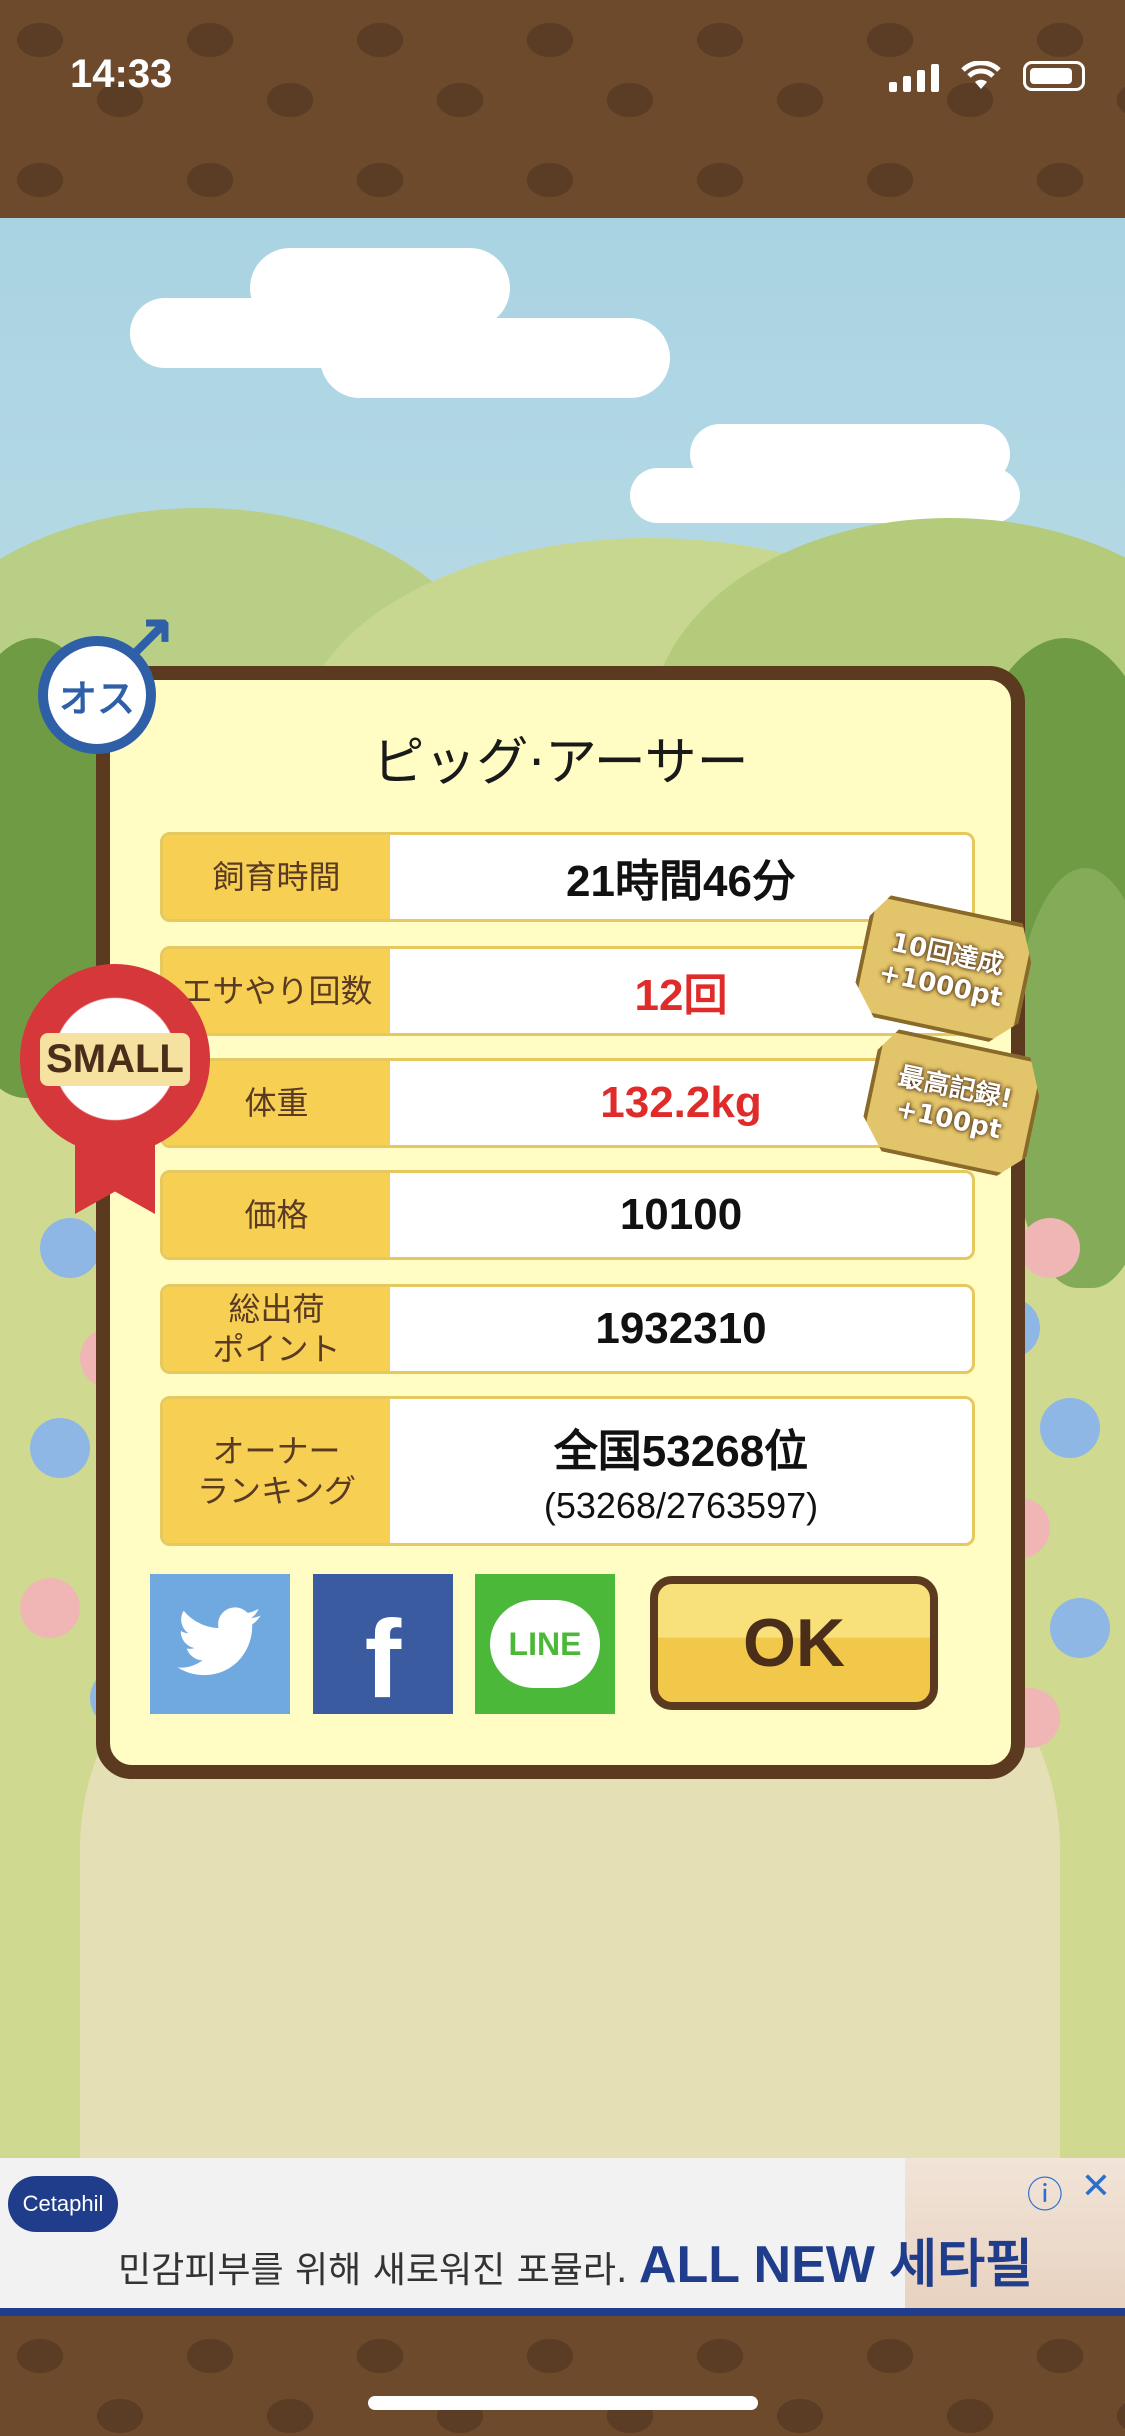 The width and height of the screenshot is (1125, 2436). Describe the element at coordinates (567, 1103) in the screenshot. I see `stat-row-weight: 体重 132.2kg` at that location.